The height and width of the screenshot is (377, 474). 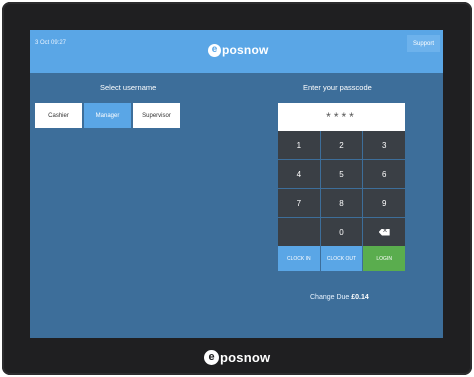 I want to click on select-username-title: Select username, so click(x=128, y=87).